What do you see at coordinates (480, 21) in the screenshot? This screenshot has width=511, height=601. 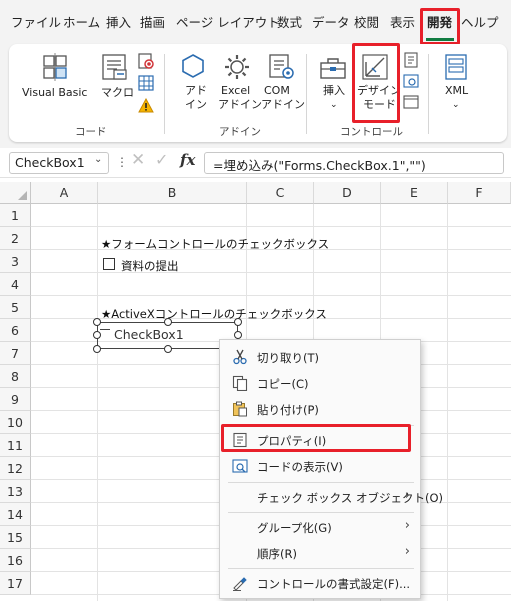 I see `tab-help: ヘルプ` at bounding box center [480, 21].